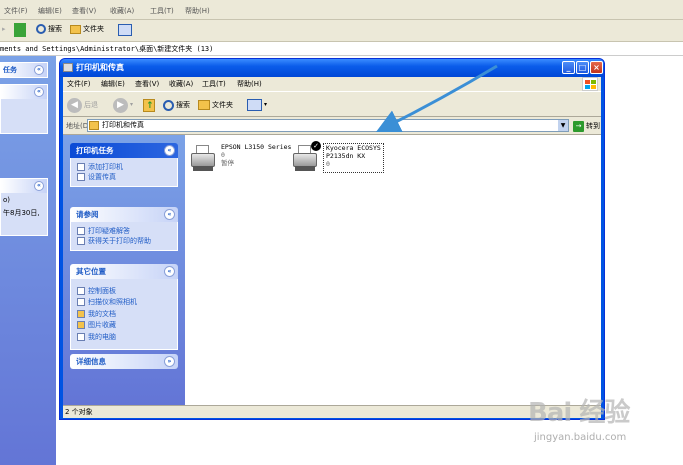 This screenshot has height=465, width=683. I want to click on watermark-brand: Bai 经验, so click(579, 413).